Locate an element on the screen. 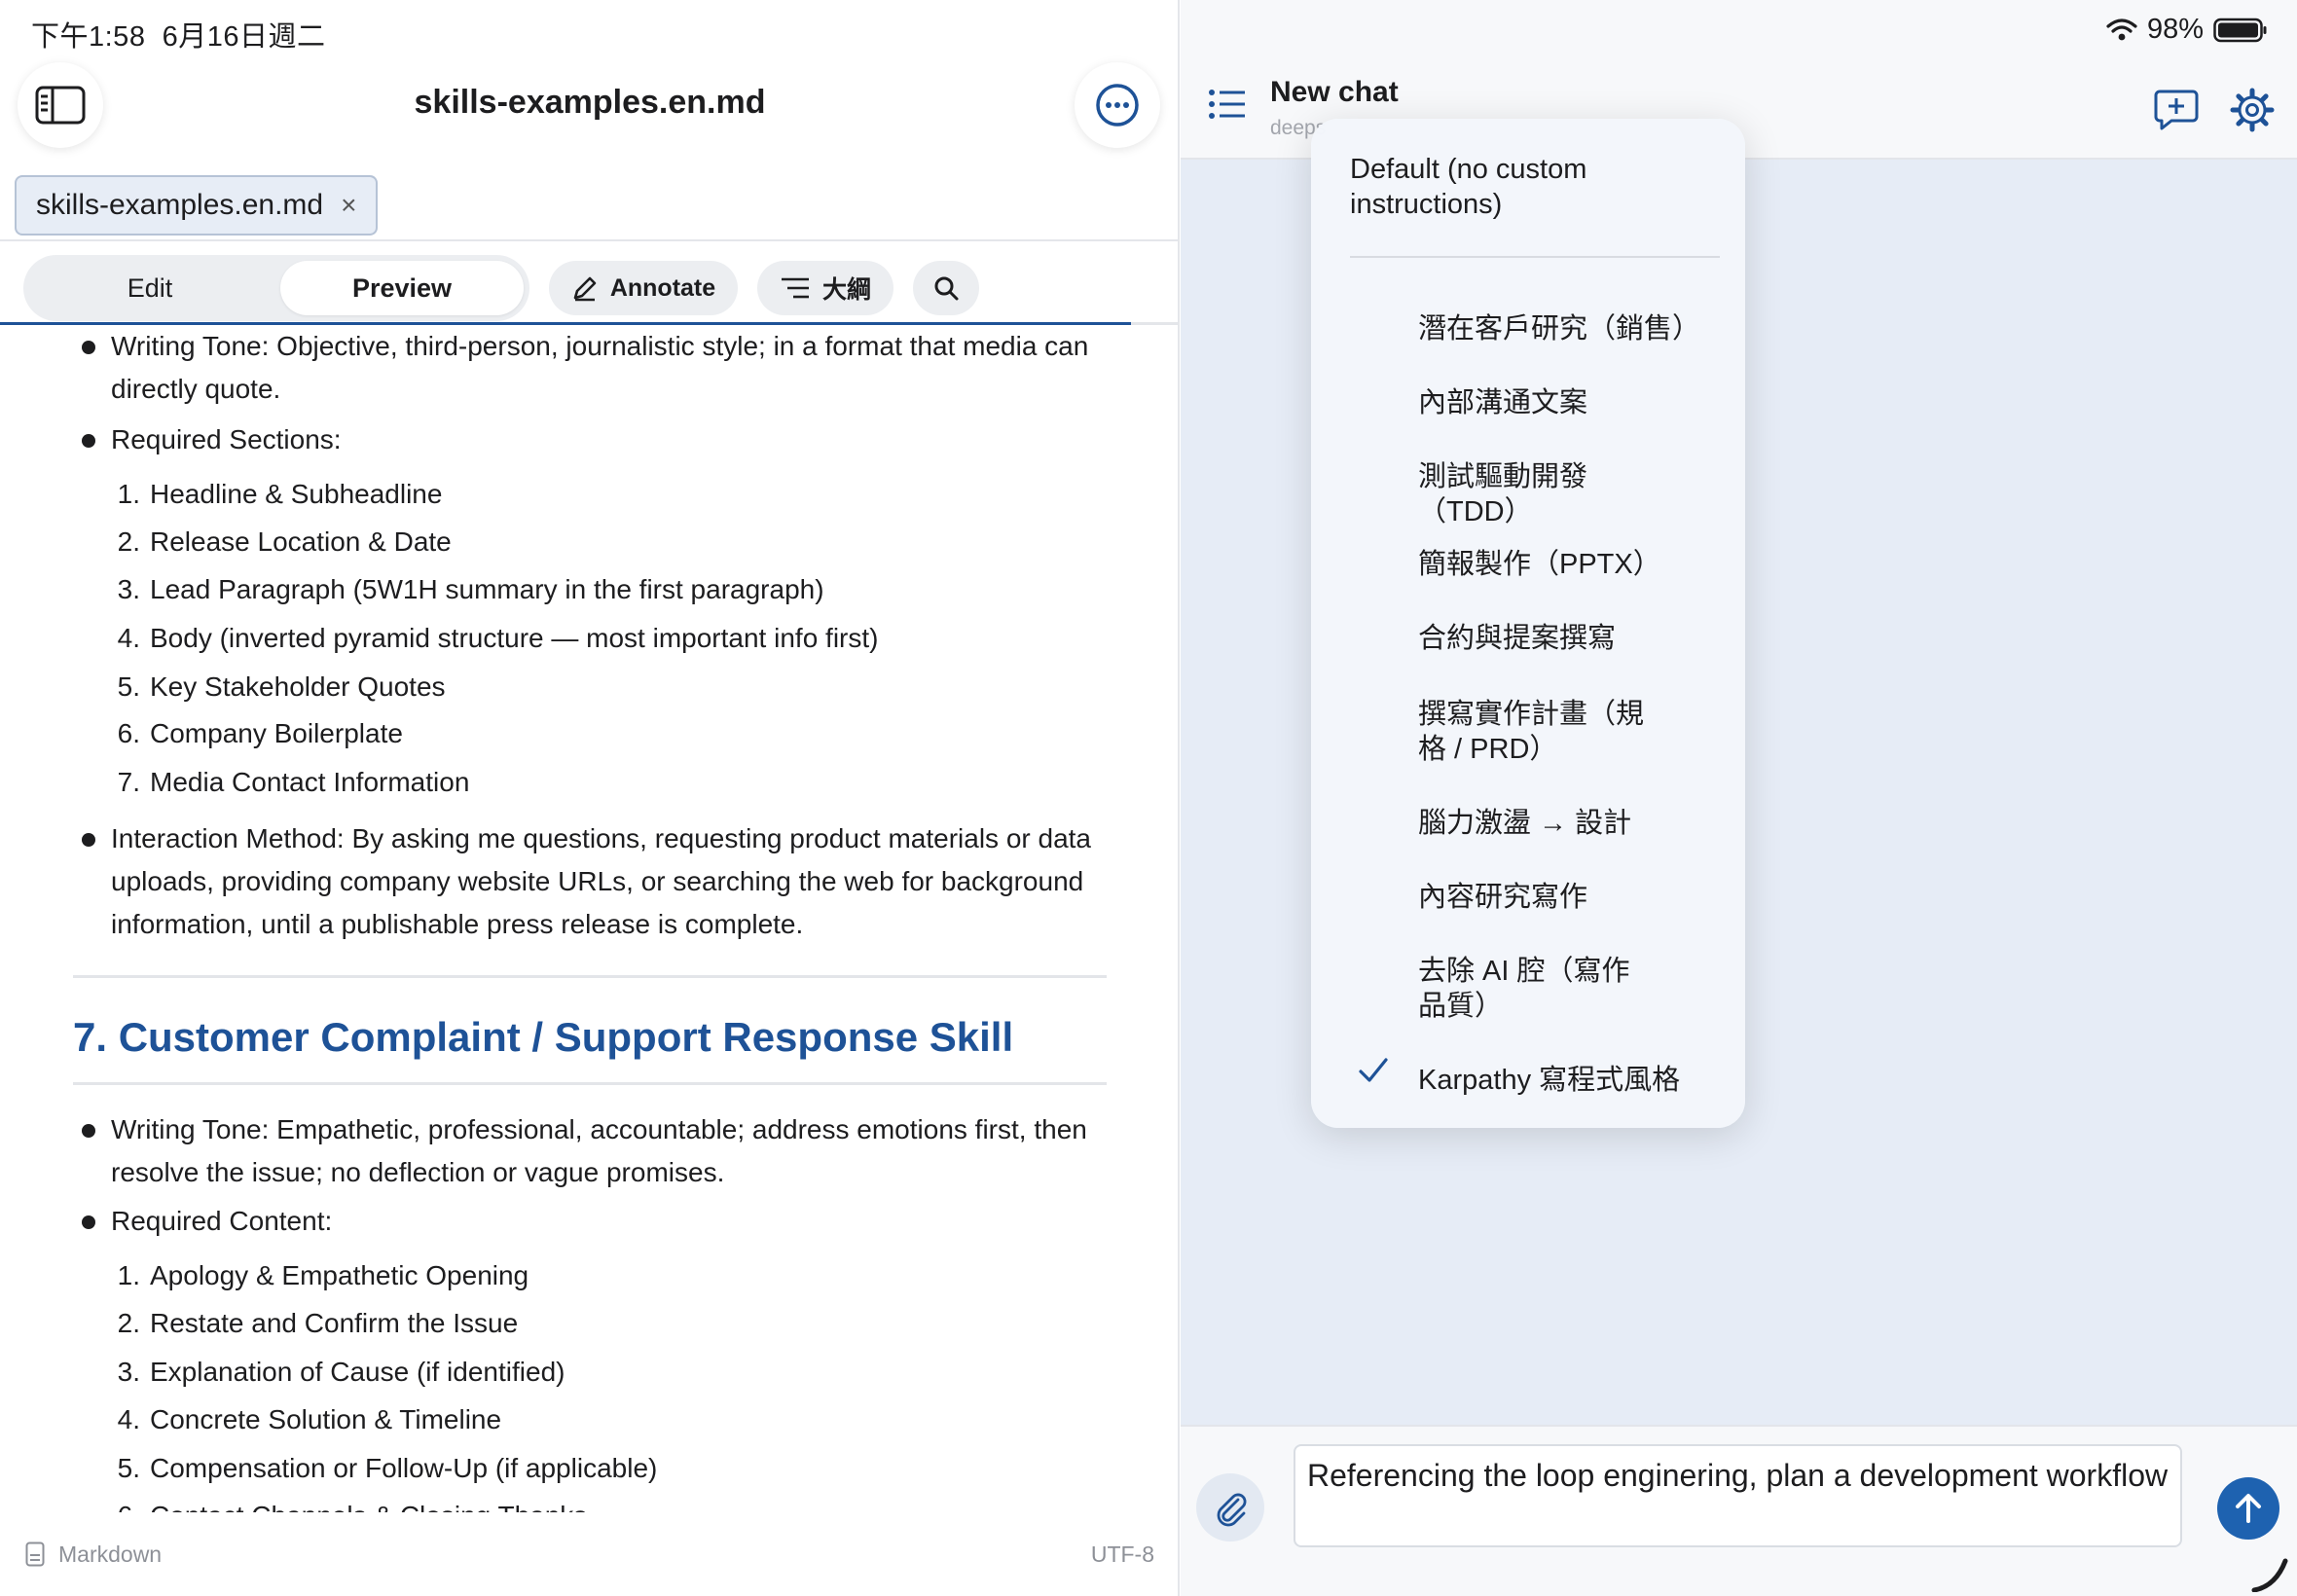  sections-label: Required Sections: is located at coordinates (226, 439).